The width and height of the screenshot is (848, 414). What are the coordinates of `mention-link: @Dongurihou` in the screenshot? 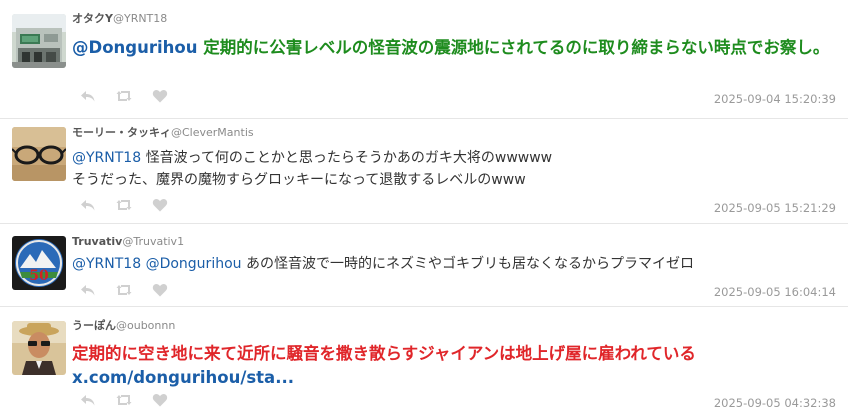 It's located at (134, 47).